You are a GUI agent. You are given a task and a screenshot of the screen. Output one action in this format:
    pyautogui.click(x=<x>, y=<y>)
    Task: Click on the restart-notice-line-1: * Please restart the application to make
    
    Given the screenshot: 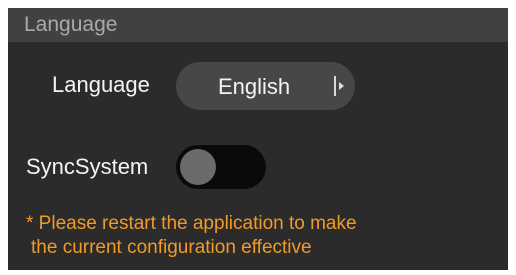 What is the action you would take?
    pyautogui.click(x=191, y=223)
    